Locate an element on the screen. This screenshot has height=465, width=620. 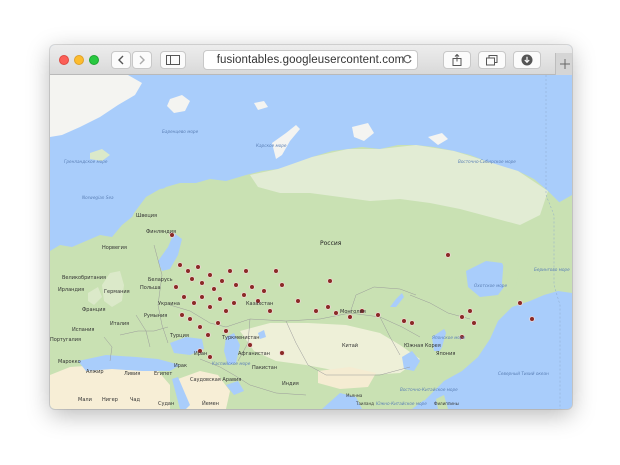
france-label: Франция is located at coordinates (93, 310).